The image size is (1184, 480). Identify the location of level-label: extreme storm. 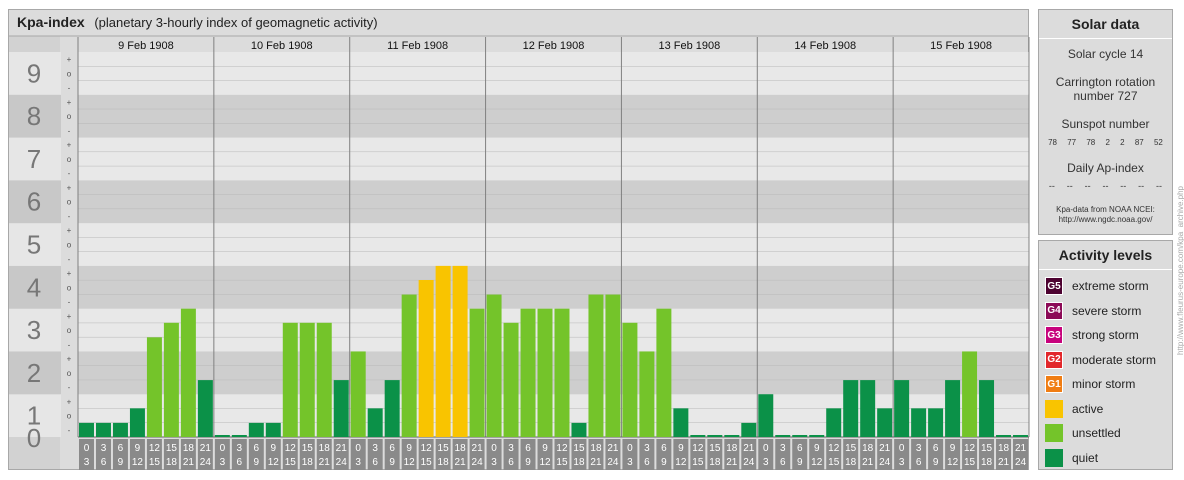
(1110, 286).